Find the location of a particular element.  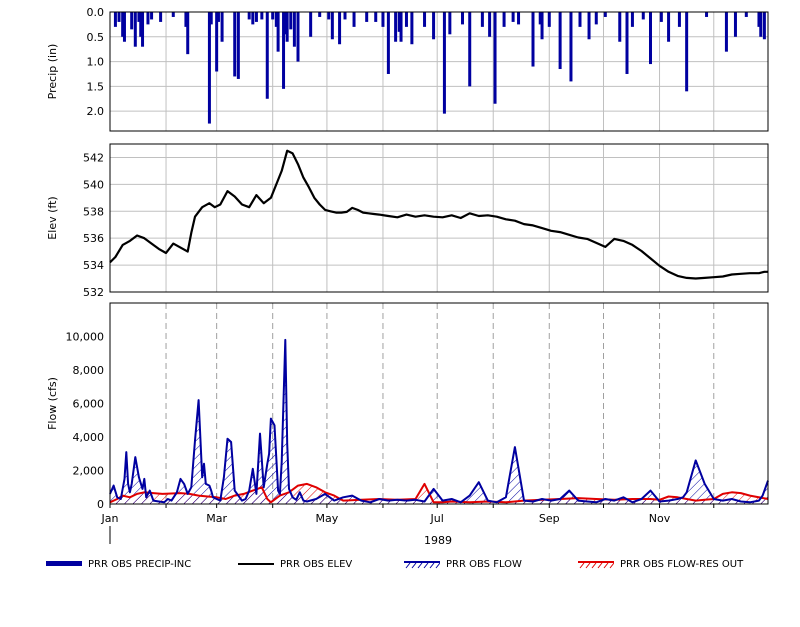

flow-ytick-label-2: 4,000 is located at coordinates (89, 437).